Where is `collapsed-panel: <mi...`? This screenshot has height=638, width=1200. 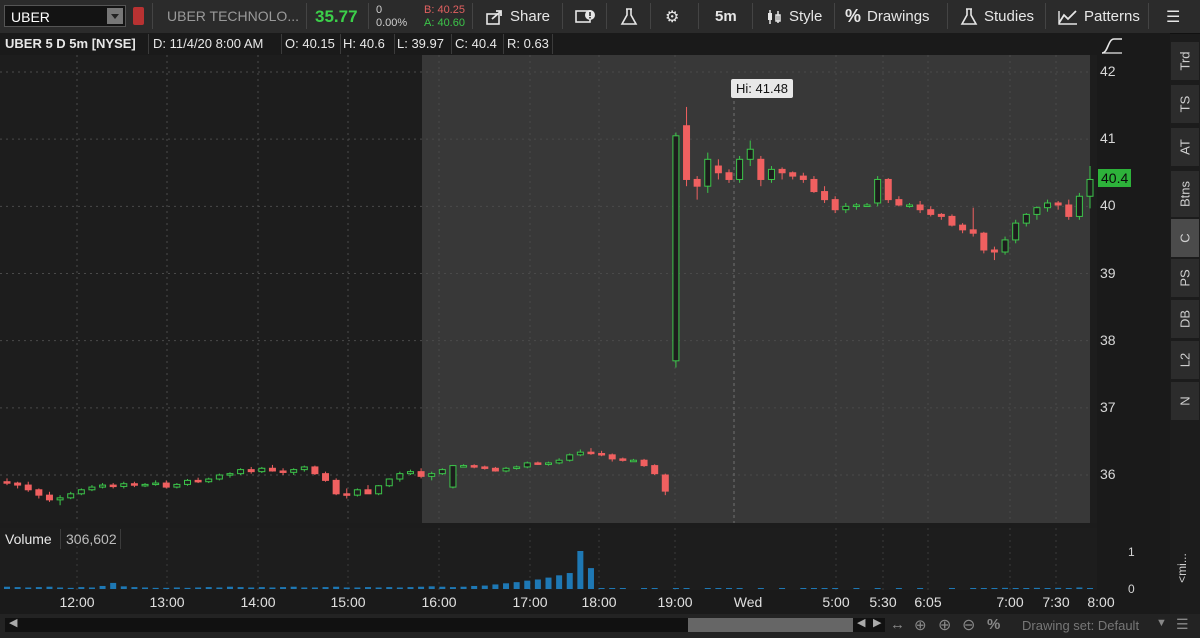 collapsed-panel: <mi... is located at coordinates (1181, 568).